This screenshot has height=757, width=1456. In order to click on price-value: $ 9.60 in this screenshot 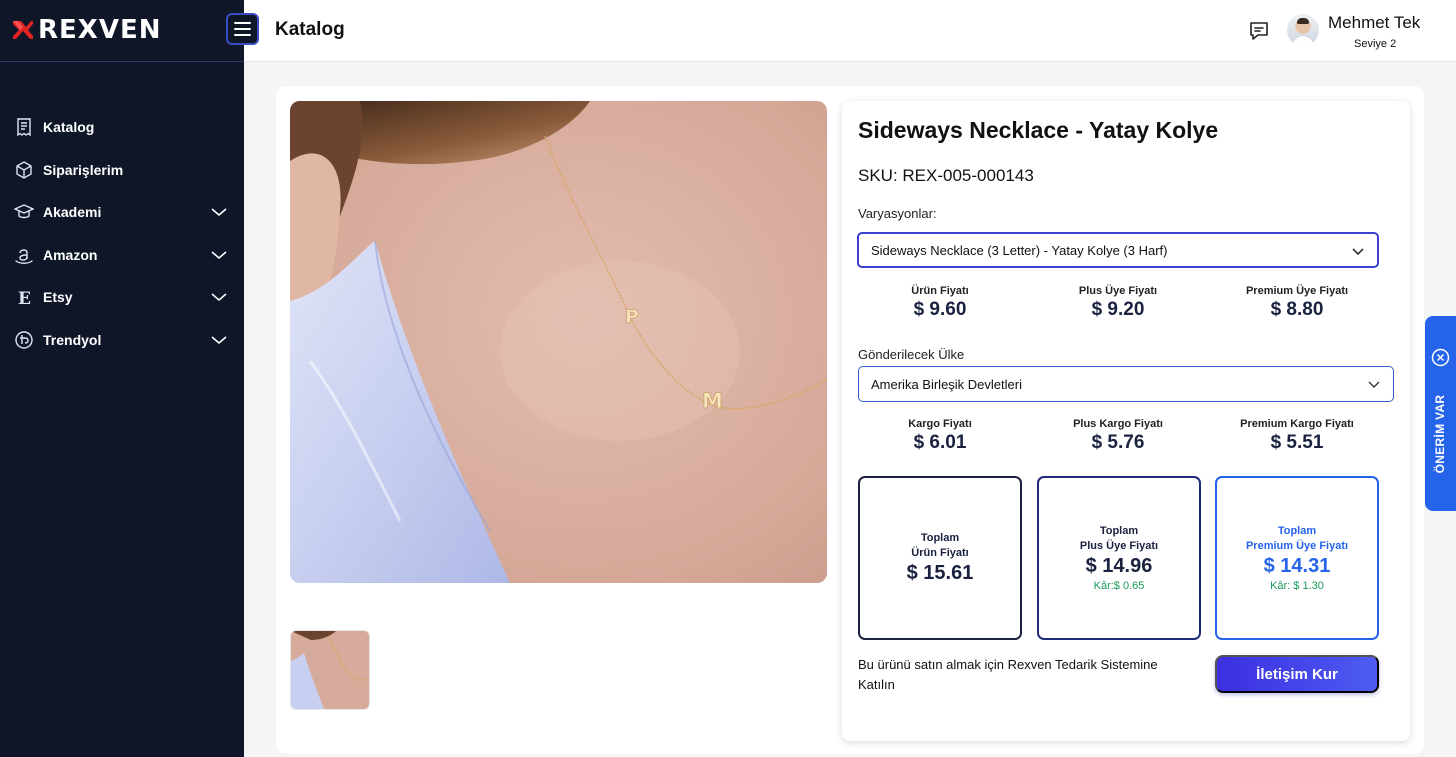, I will do `click(940, 309)`.